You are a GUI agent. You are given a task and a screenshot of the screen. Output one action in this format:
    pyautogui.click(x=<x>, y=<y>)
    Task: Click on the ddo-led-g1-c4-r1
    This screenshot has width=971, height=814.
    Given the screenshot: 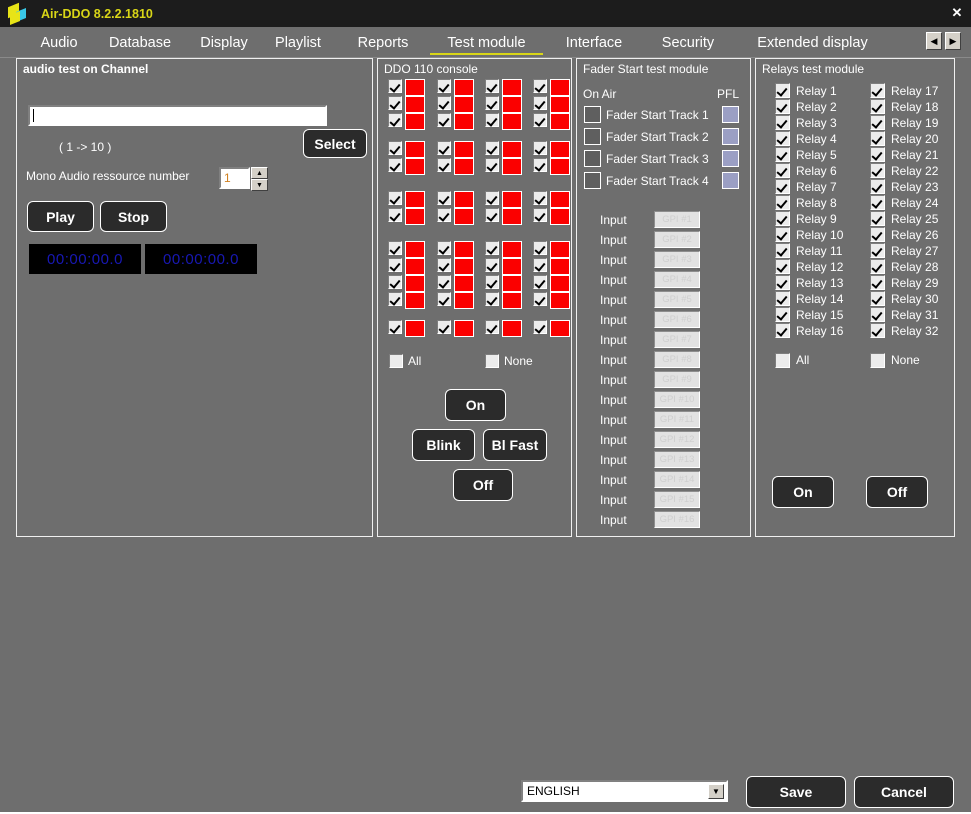 What is the action you would take?
    pyautogui.click(x=560, y=87)
    